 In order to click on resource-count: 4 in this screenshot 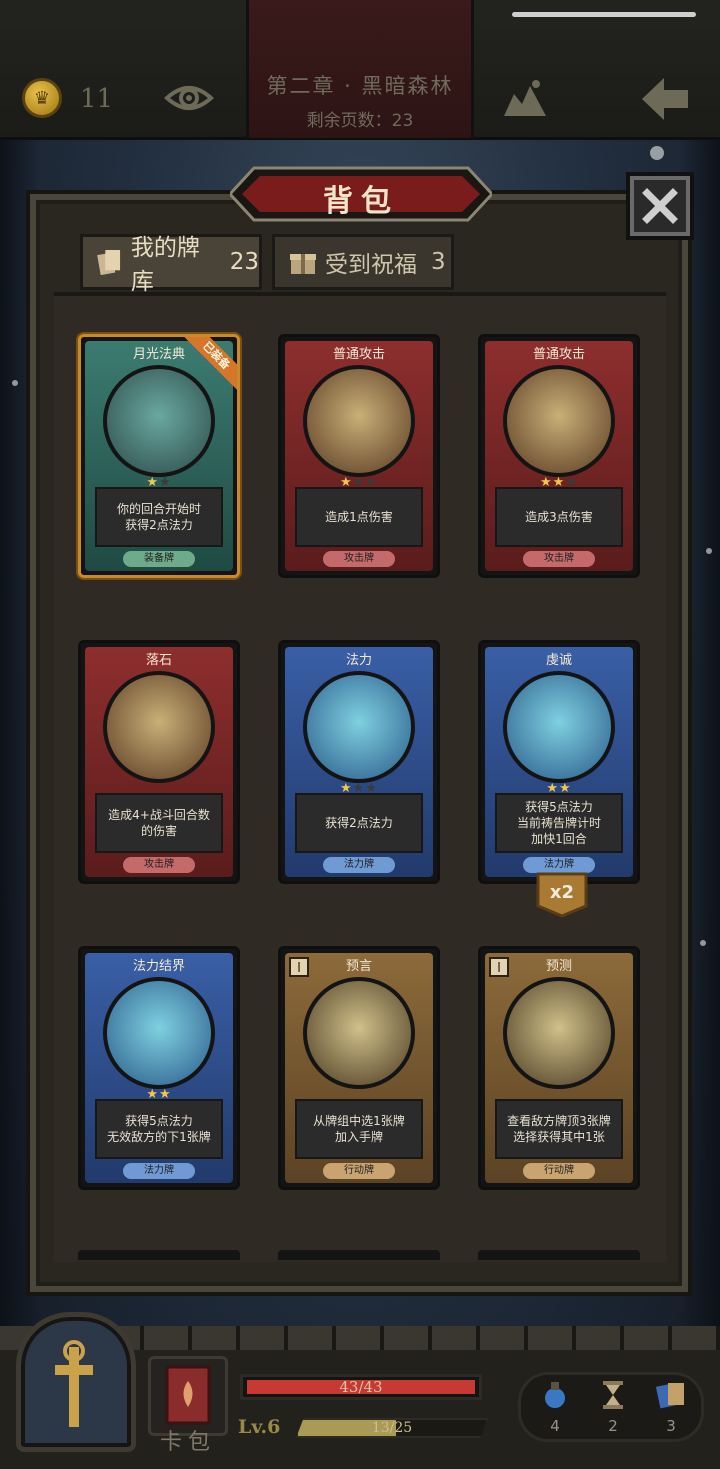, I will do `click(555, 1426)`.